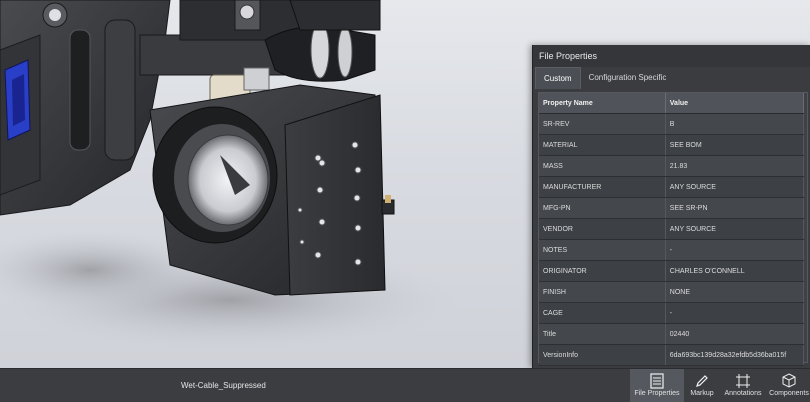  I want to click on panel-tabs: Custom Configuration Specific, so click(671, 78).